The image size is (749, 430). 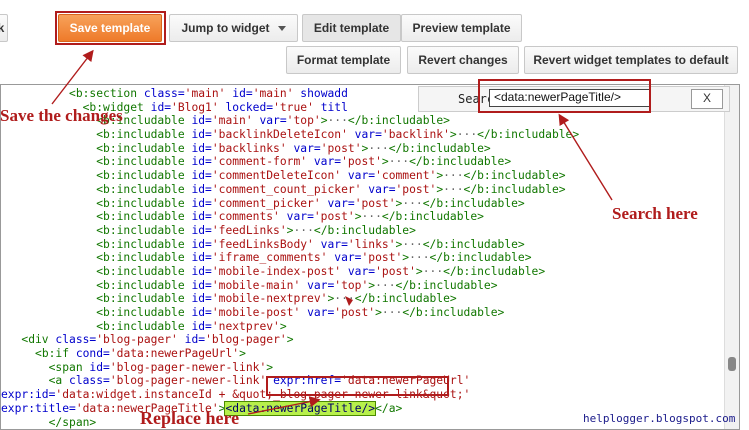 I want to click on search-annotation: Search here, so click(x=655, y=213).